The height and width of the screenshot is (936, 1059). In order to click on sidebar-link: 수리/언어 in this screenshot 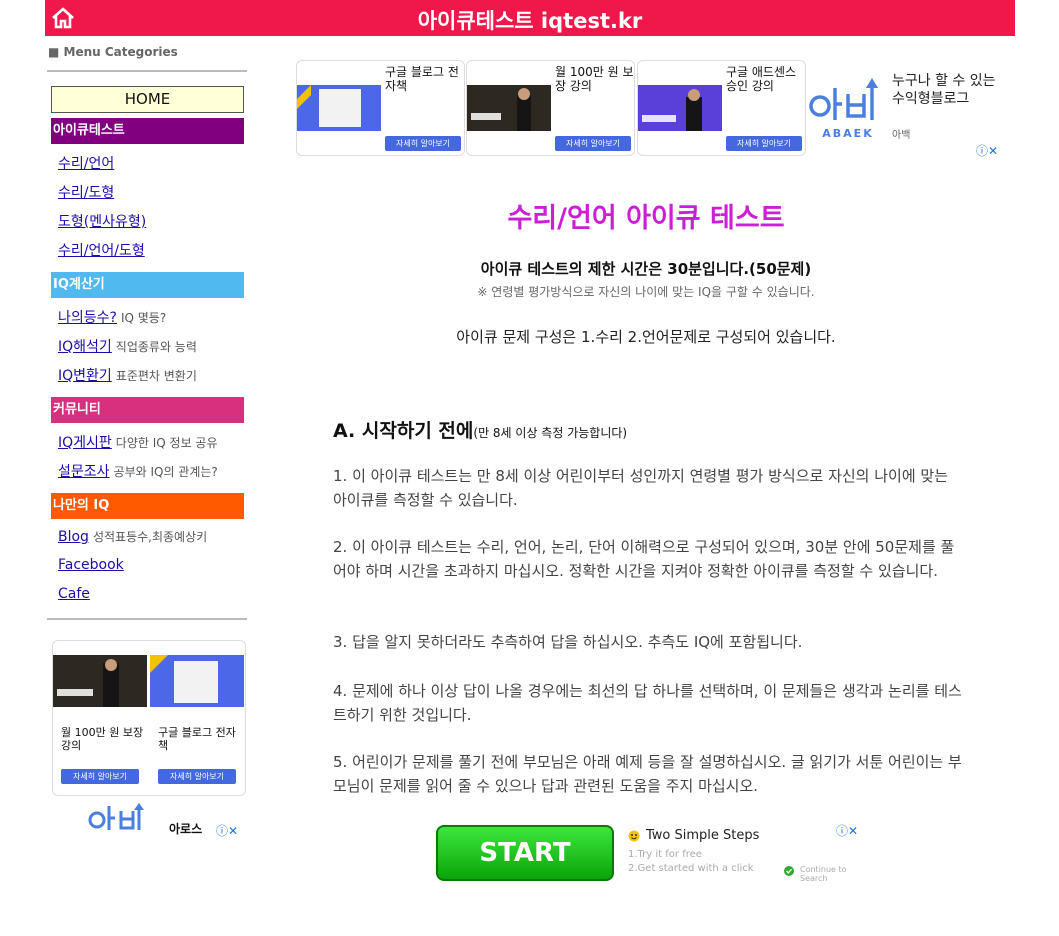, I will do `click(86, 164)`.